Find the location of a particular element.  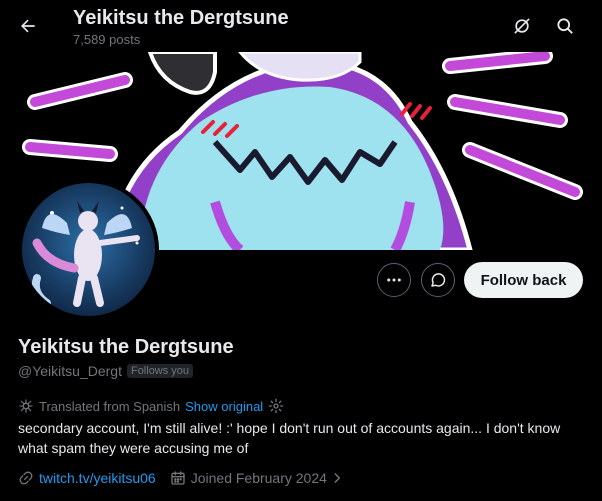

posts-count: 7,589 posts is located at coordinates (107, 39).